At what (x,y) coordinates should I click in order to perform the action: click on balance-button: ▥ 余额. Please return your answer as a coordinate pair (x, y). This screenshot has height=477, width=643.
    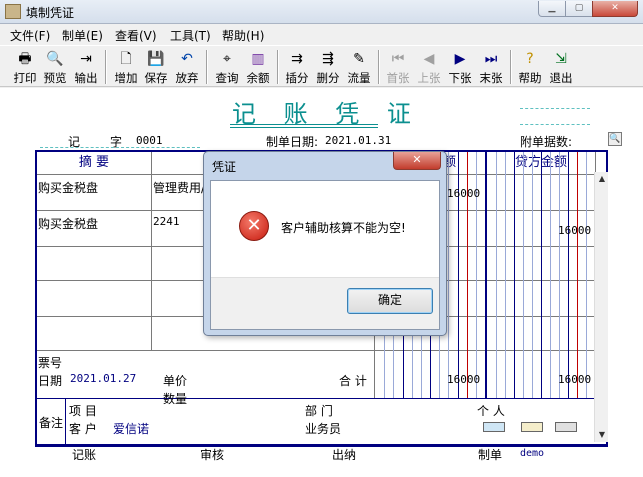
    Looking at the image, I should click on (258, 67).